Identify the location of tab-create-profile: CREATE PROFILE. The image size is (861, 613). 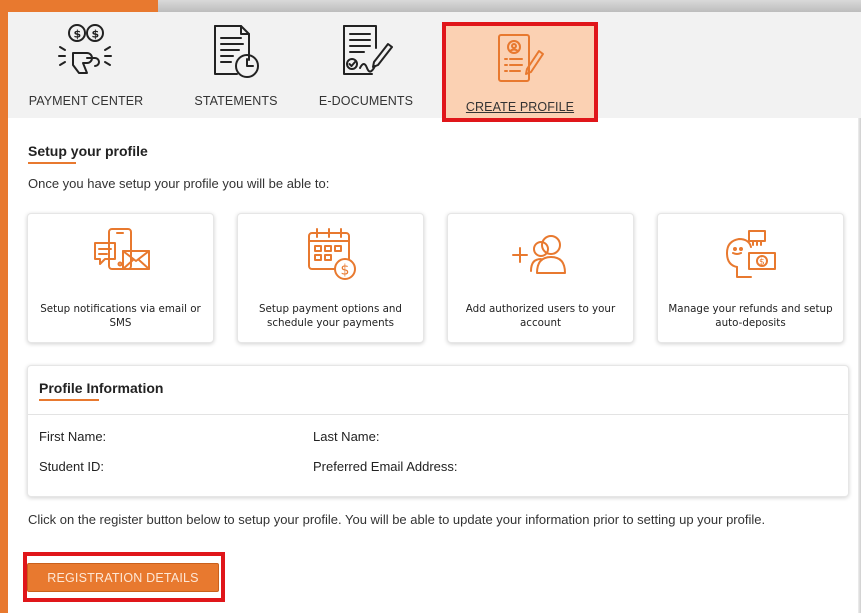
(520, 72).